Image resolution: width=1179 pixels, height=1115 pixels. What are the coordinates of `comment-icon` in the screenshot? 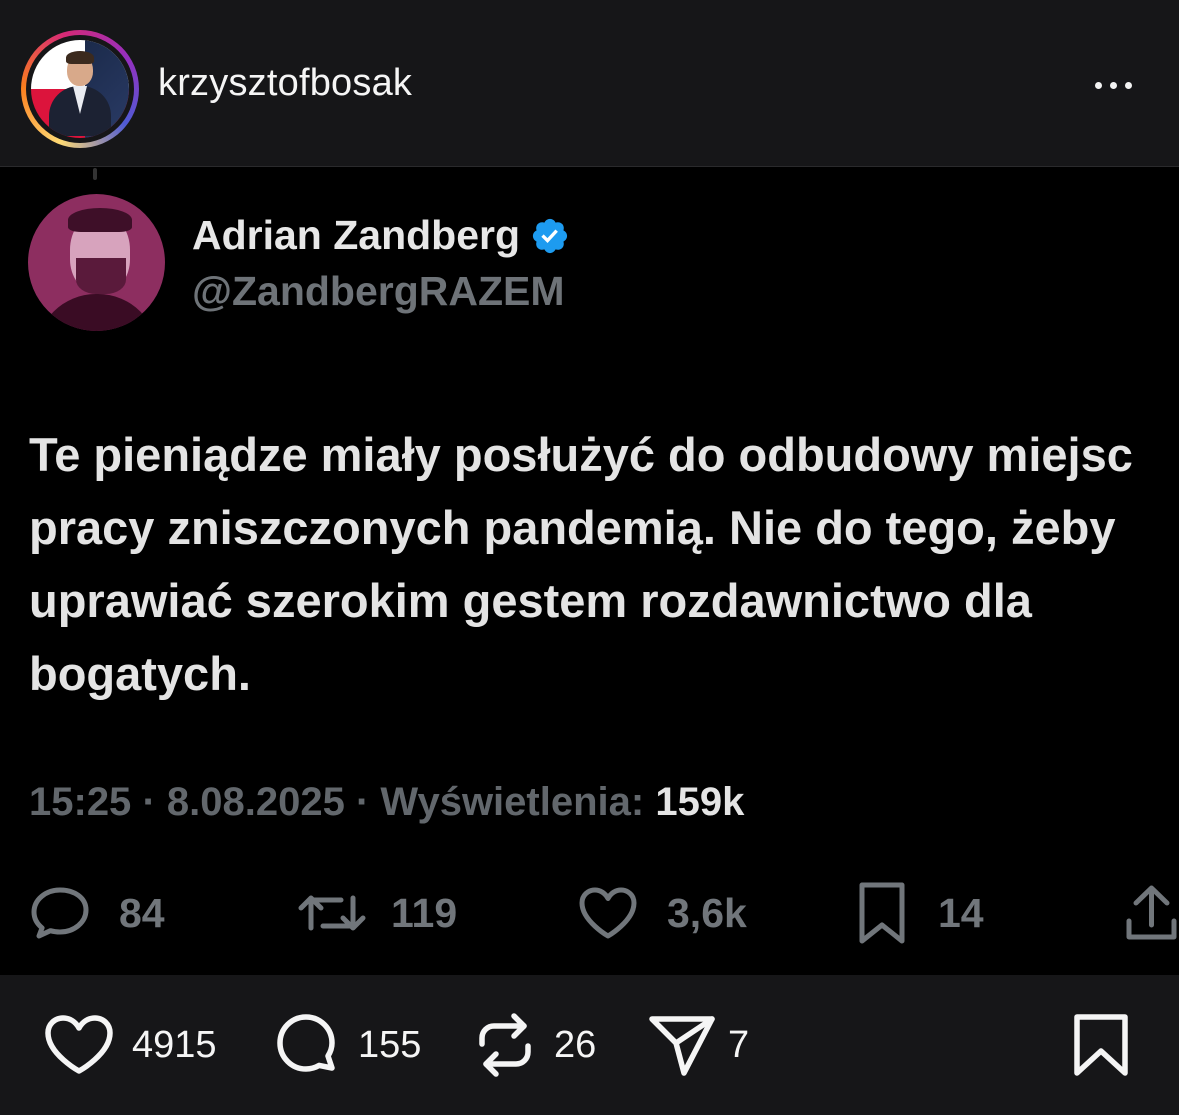 It's located at (306, 1045).